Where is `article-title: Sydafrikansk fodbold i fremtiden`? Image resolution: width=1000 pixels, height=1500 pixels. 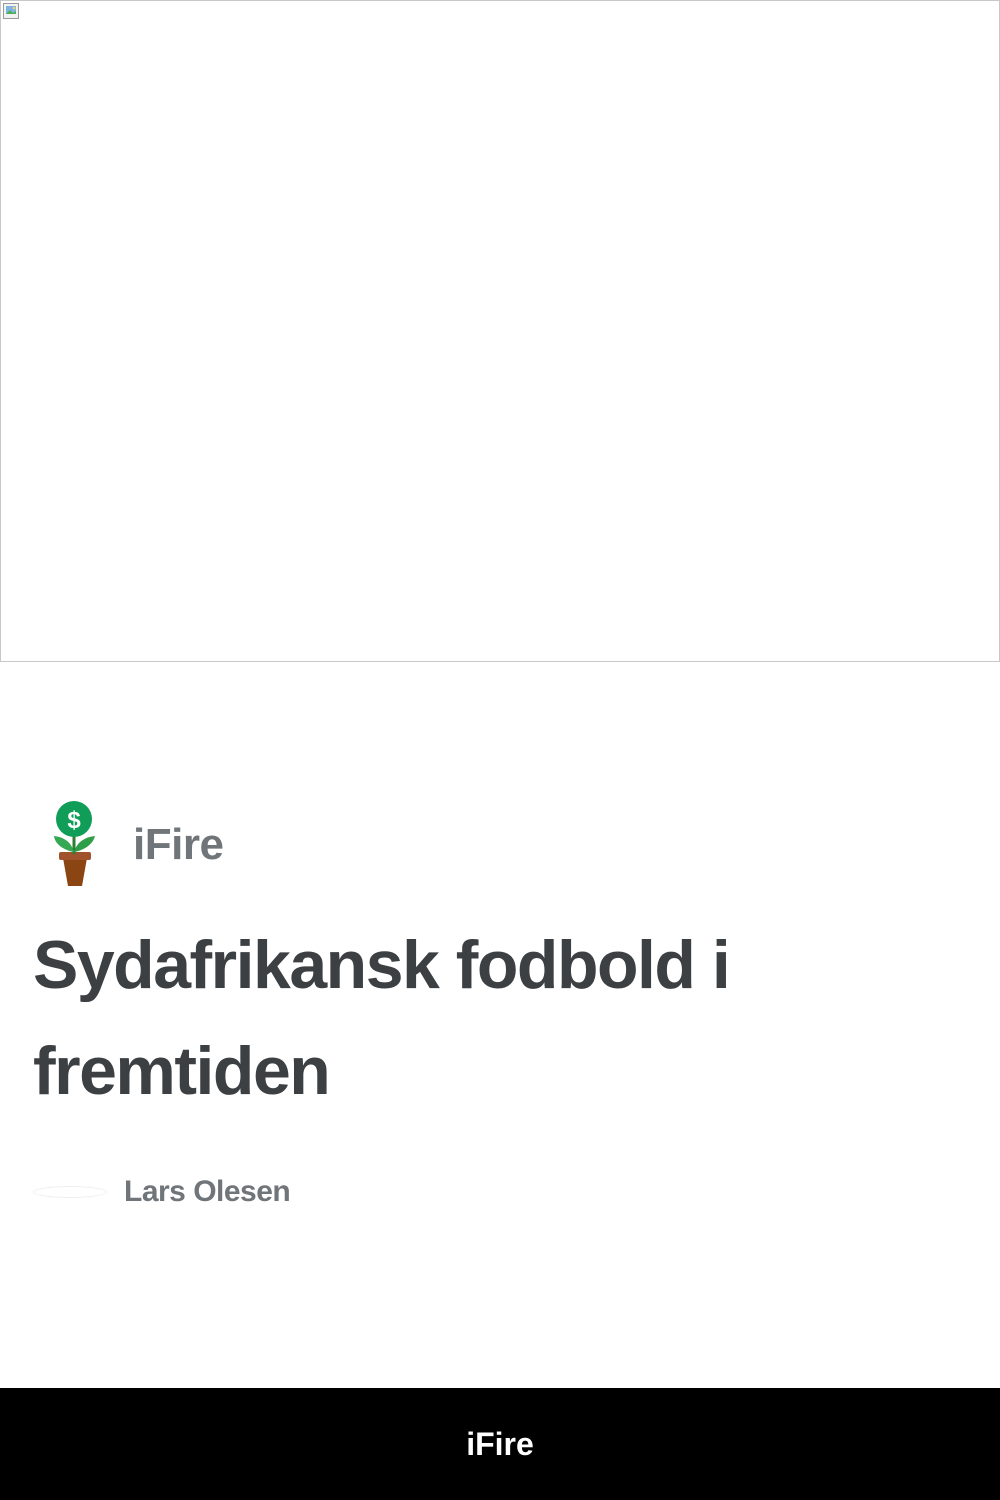
article-title: Sydafrikansk fodbold i fremtiden is located at coordinates (382, 1018).